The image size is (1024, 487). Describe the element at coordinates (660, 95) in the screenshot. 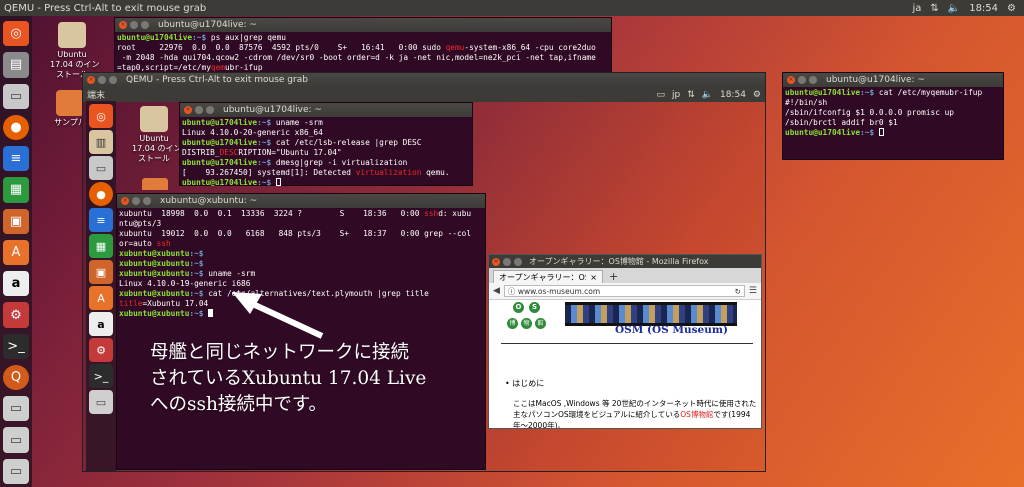

I see `monitor-icon: ▭` at that location.